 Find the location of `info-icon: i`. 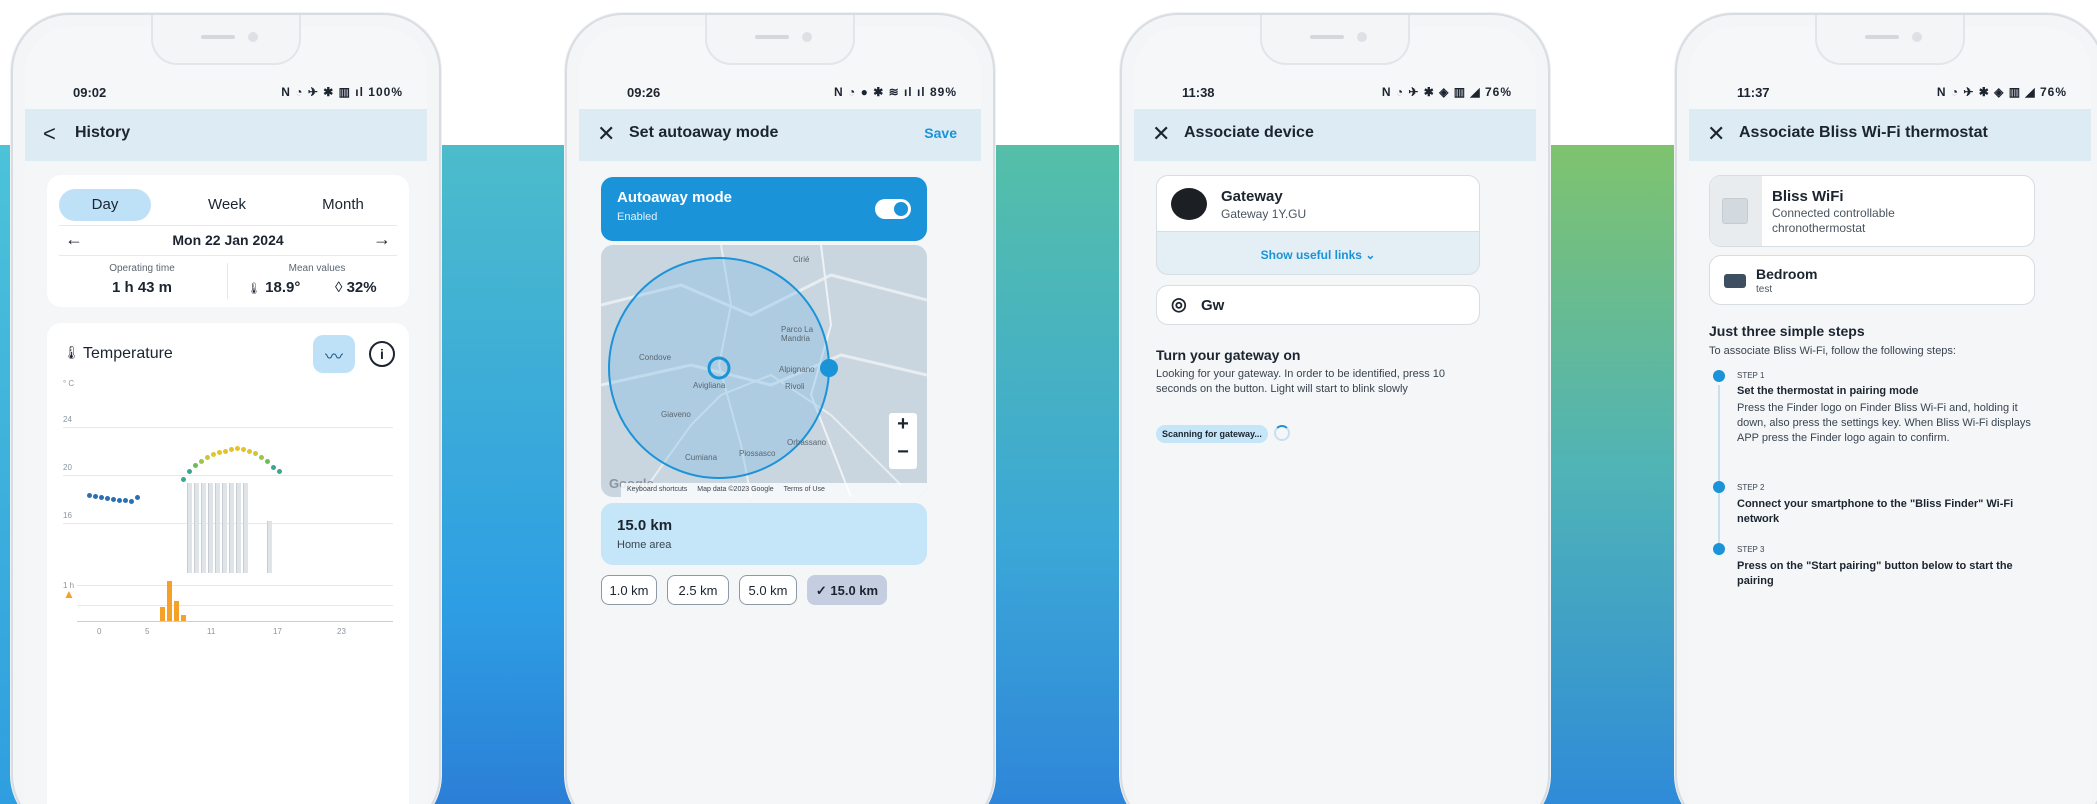

info-icon: i is located at coordinates (382, 354).